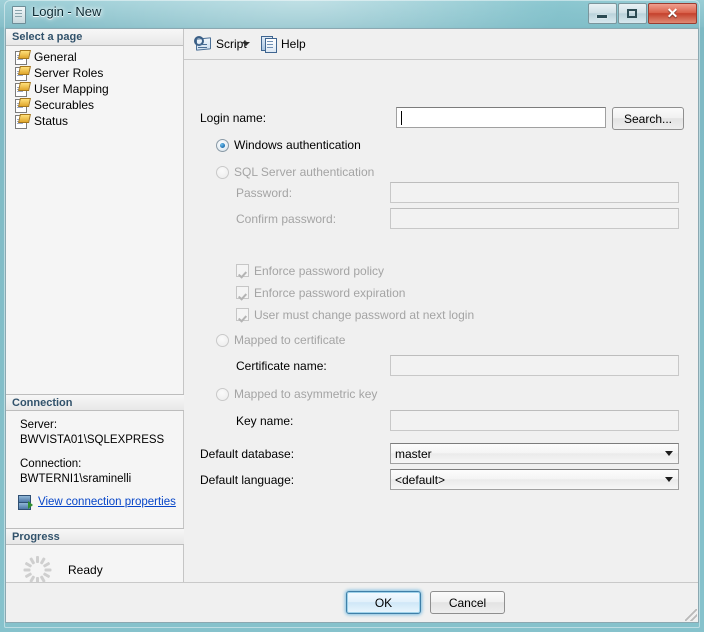 Image resolution: width=704 pixels, height=632 pixels. I want to click on password-label: Password:, so click(264, 193).